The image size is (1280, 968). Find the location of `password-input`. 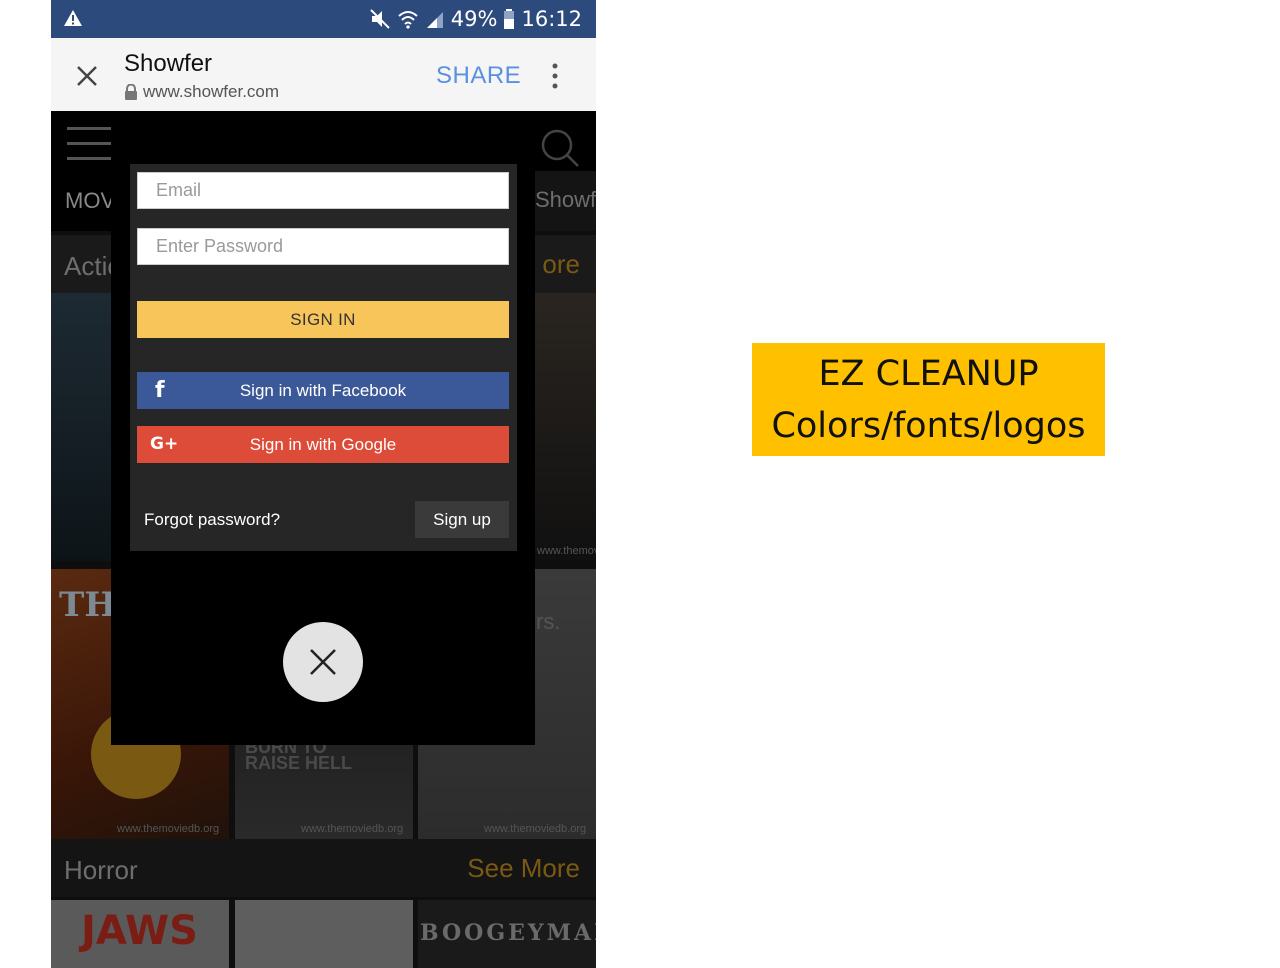

password-input is located at coordinates (323, 246).